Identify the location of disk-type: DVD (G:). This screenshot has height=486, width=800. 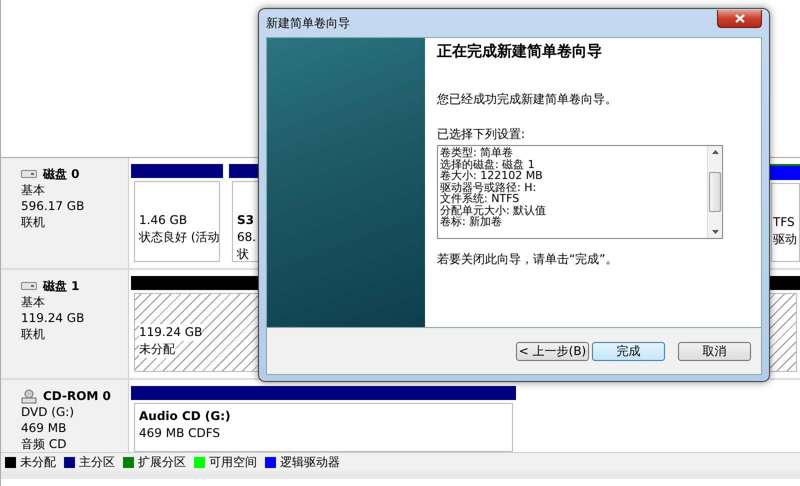
(48, 412).